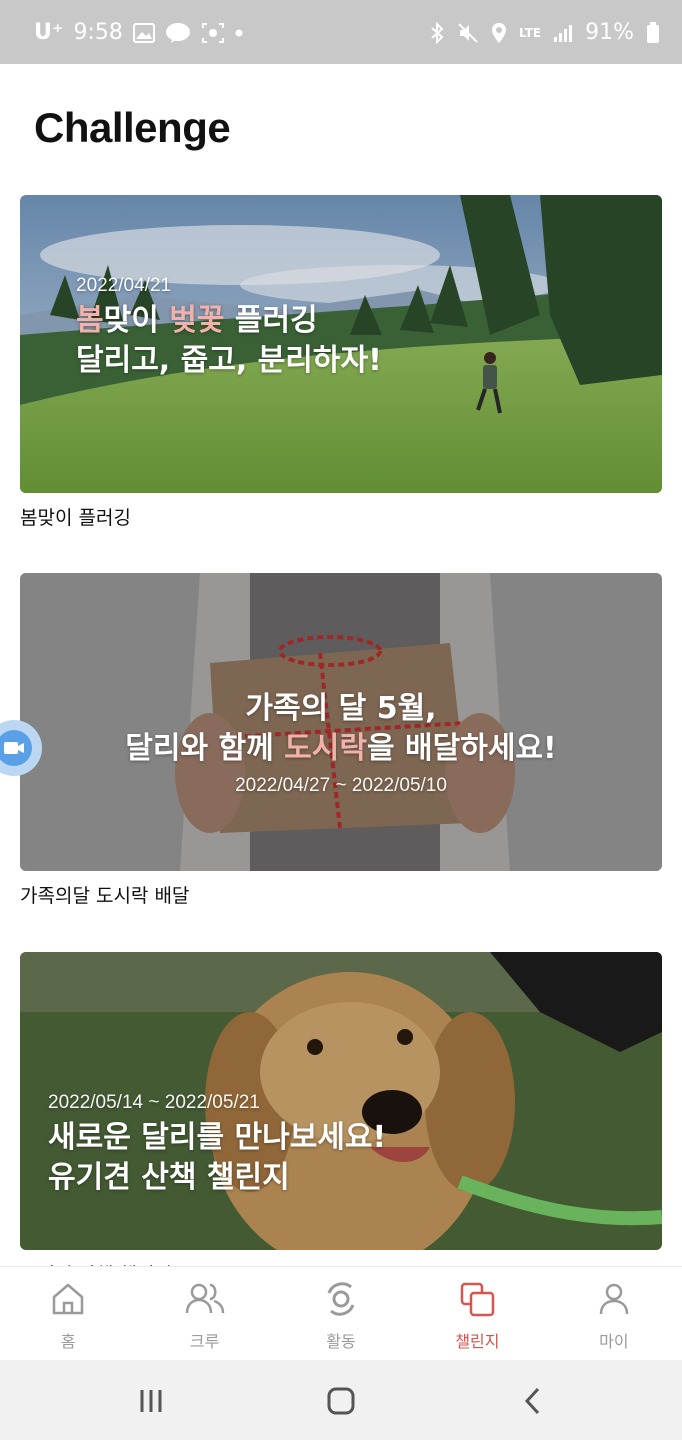 Image resolution: width=682 pixels, height=1440 pixels. I want to click on page-title: Challenge, so click(132, 127).